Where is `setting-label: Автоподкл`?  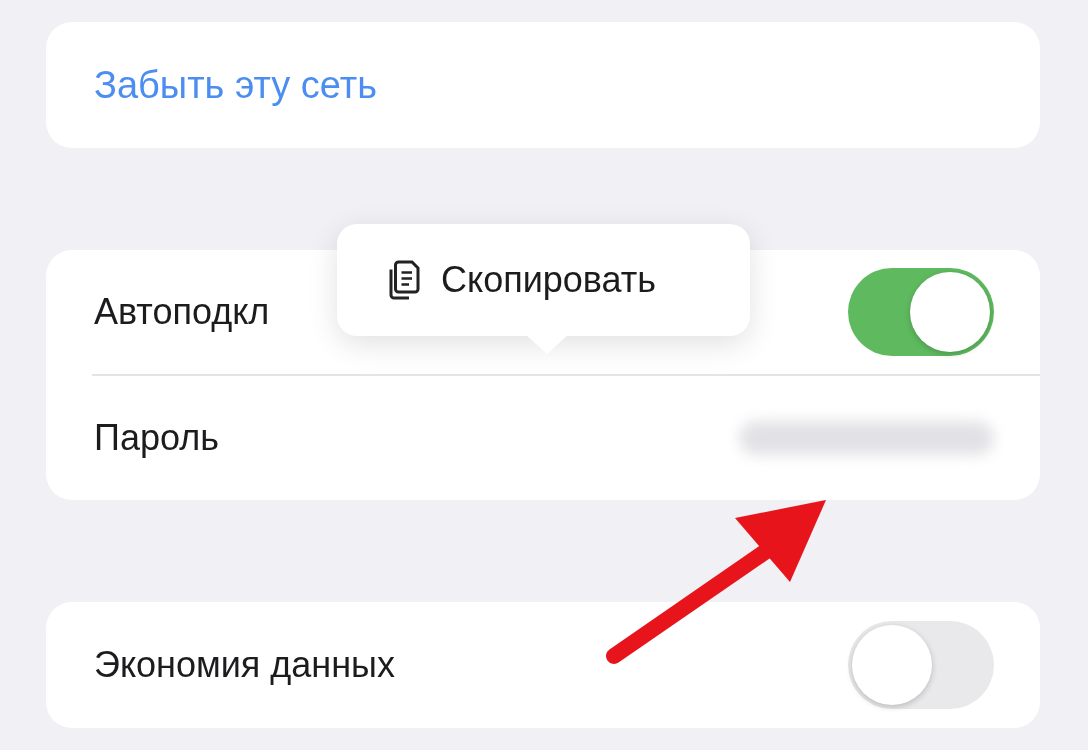
setting-label: Автоподкл is located at coordinates (182, 312).